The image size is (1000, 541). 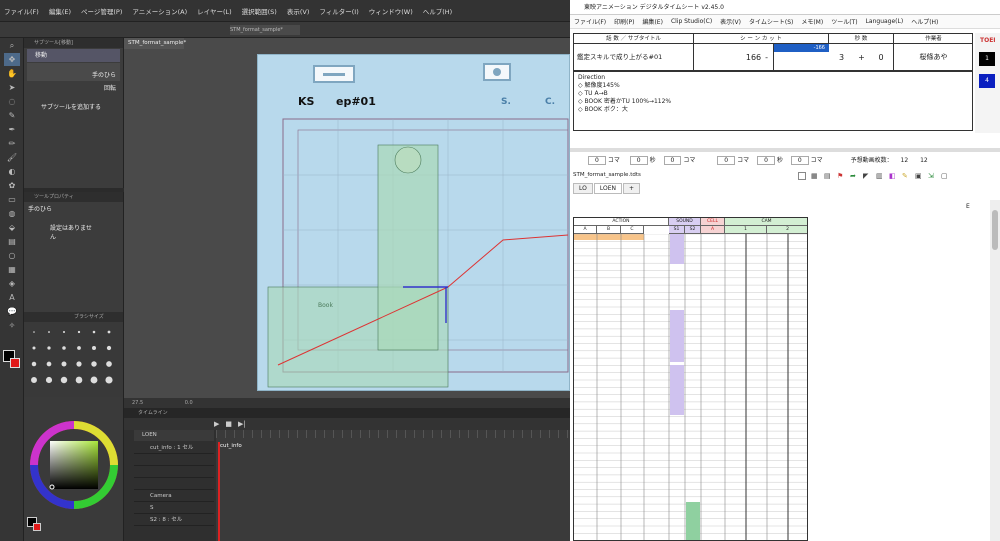 What do you see at coordinates (624, 21) in the screenshot?
I see `ts-menu-item: 印刷(P)` at bounding box center [624, 21].